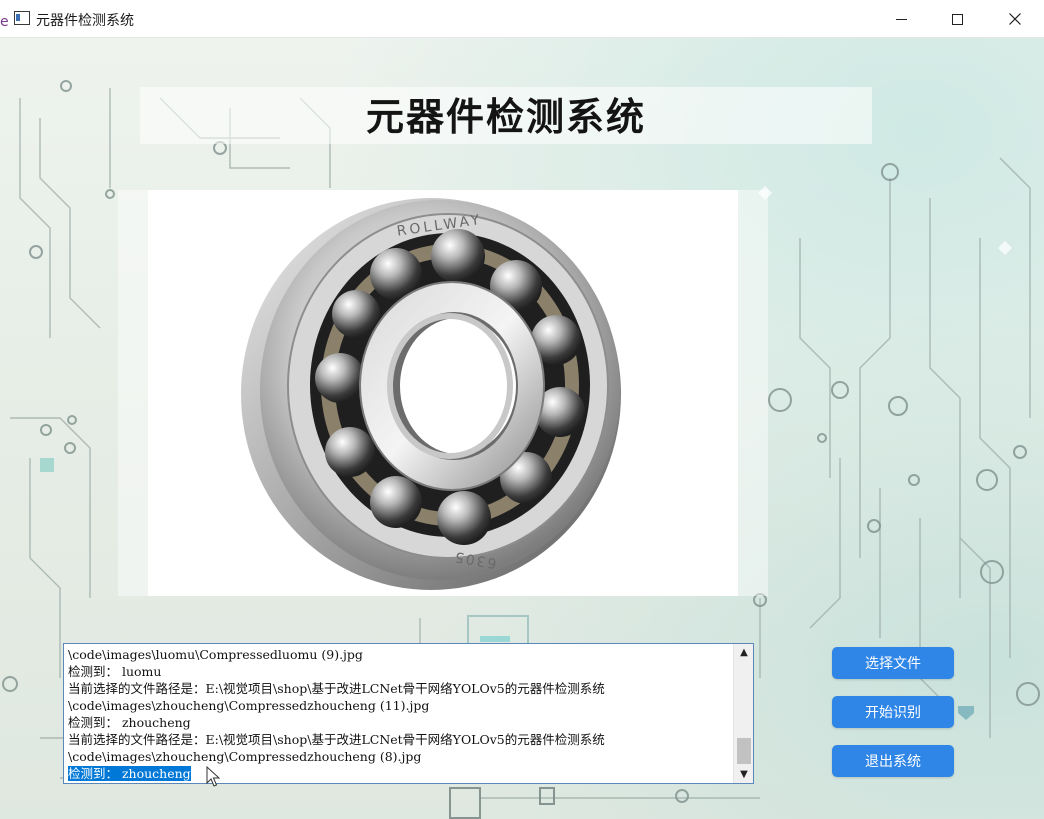  What do you see at coordinates (893, 663) in the screenshot?
I see `select-file-button: 选择文件` at bounding box center [893, 663].